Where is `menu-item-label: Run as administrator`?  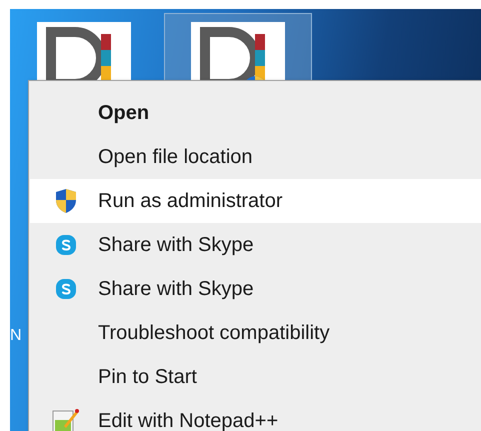 menu-item-label: Run as administrator is located at coordinates (190, 201).